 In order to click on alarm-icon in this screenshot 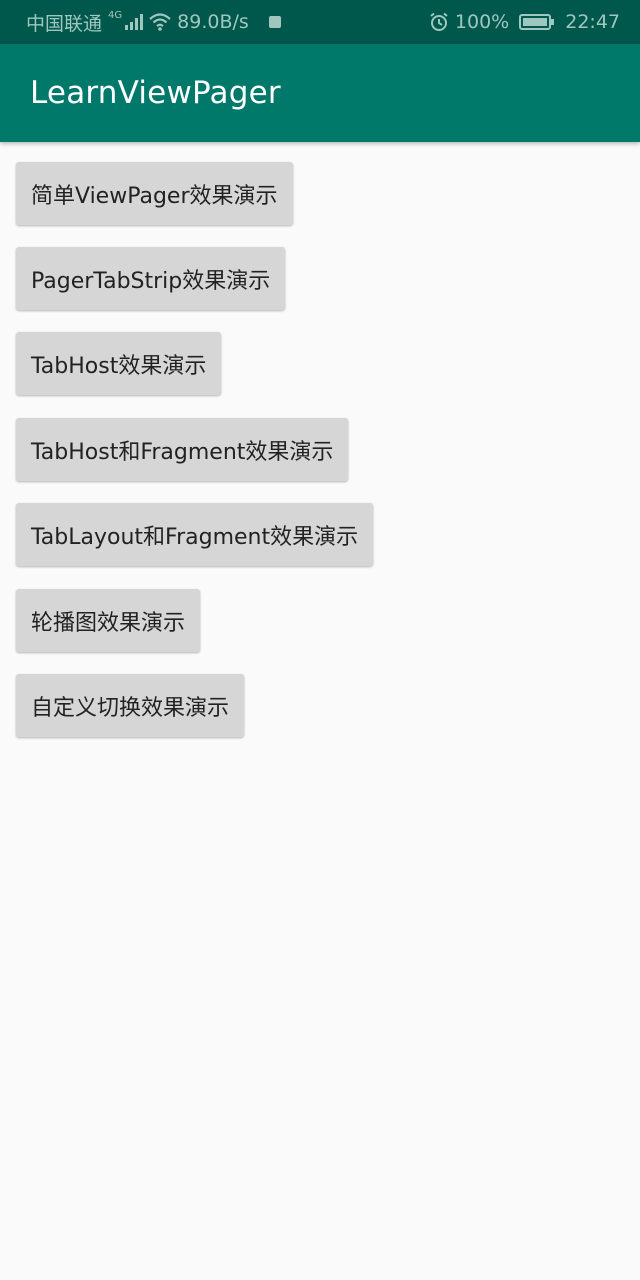, I will do `click(439, 22)`.